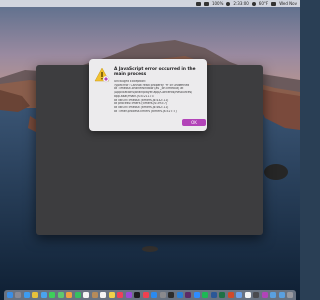  Describe the element at coordinates (137, 295) in the screenshot. I see `tv-icon` at that location.